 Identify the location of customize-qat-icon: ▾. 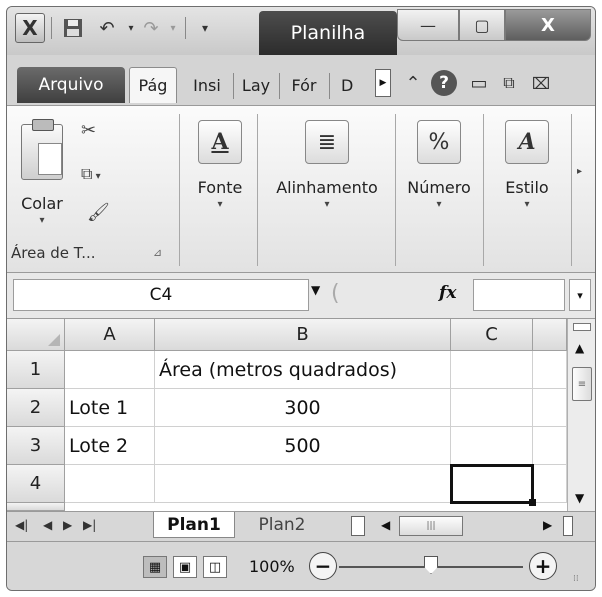
(205, 28).